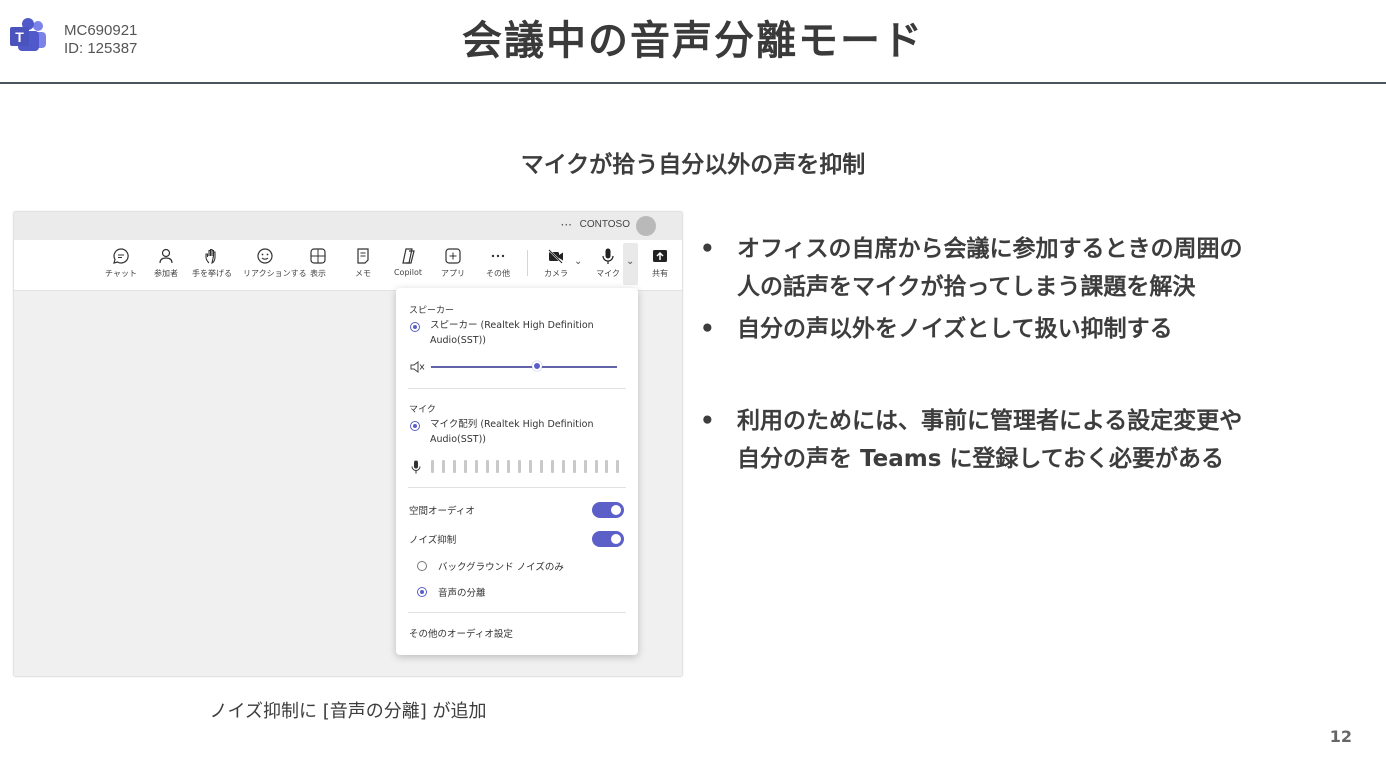 The height and width of the screenshot is (767, 1386). Describe the element at coordinates (990, 421) in the screenshot. I see `bullet-text: 利用のためには、事前に管理者による設定変更や` at that location.